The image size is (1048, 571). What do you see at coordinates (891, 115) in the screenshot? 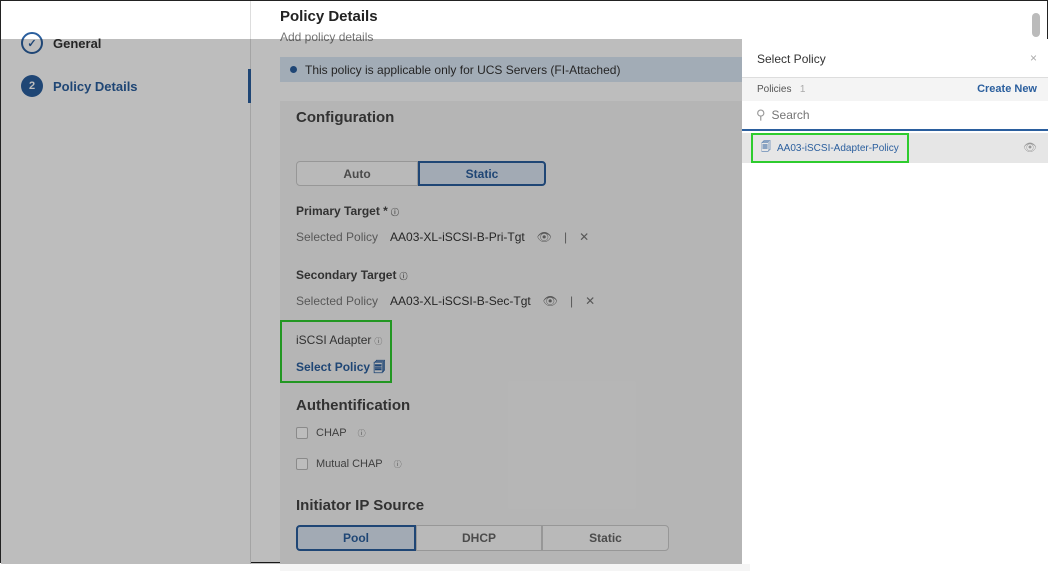
I see `search-input` at bounding box center [891, 115].